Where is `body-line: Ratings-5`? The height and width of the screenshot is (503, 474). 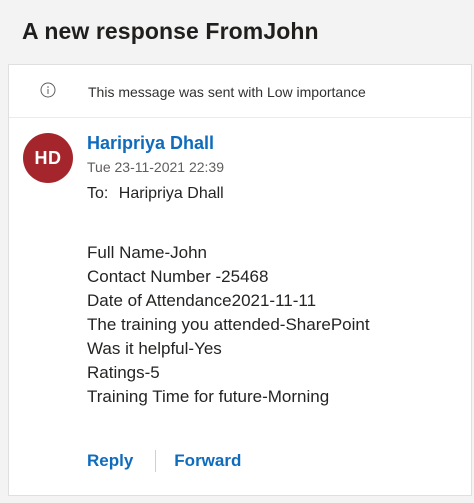
body-line: Ratings-5 is located at coordinates (123, 372).